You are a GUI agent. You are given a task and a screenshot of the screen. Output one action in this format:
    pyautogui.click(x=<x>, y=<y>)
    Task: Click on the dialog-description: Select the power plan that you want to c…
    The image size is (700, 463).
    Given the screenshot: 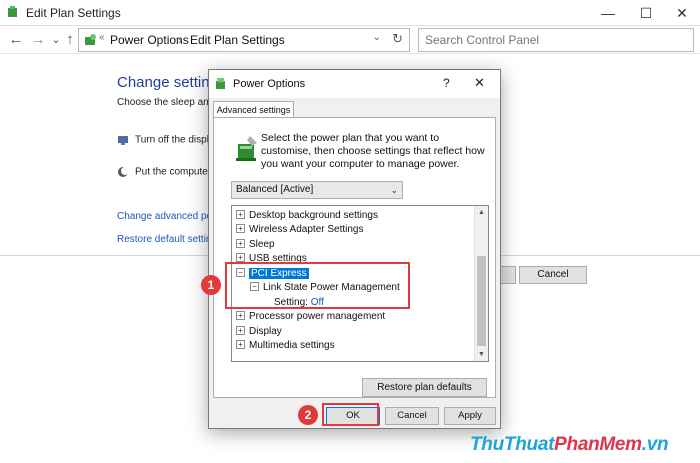 What is the action you would take?
    pyautogui.click(x=373, y=151)
    